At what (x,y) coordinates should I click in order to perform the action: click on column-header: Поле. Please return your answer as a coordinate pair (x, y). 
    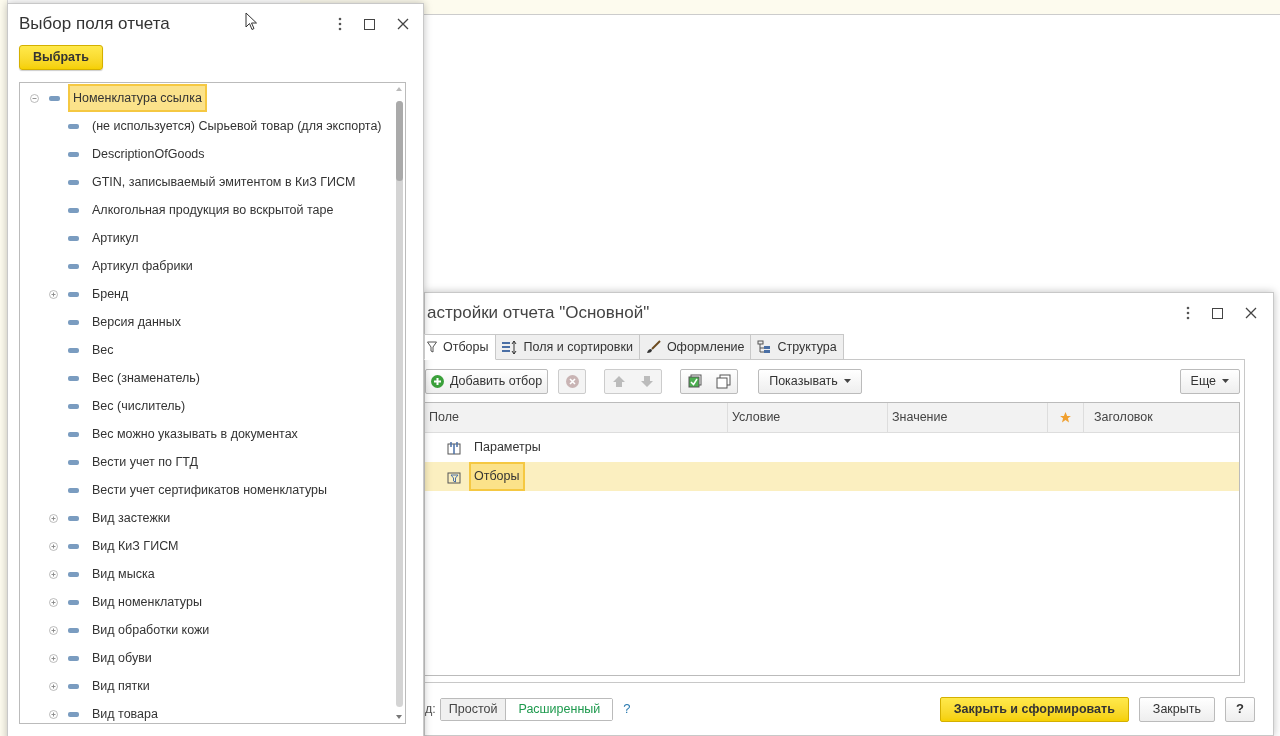
    Looking at the image, I should click on (576, 417).